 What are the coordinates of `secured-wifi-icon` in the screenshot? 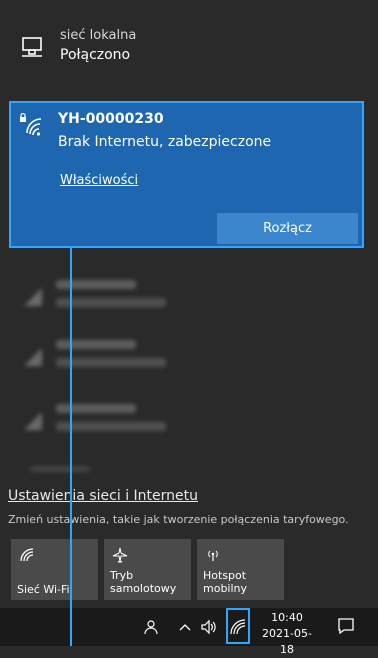 It's located at (31, 124).